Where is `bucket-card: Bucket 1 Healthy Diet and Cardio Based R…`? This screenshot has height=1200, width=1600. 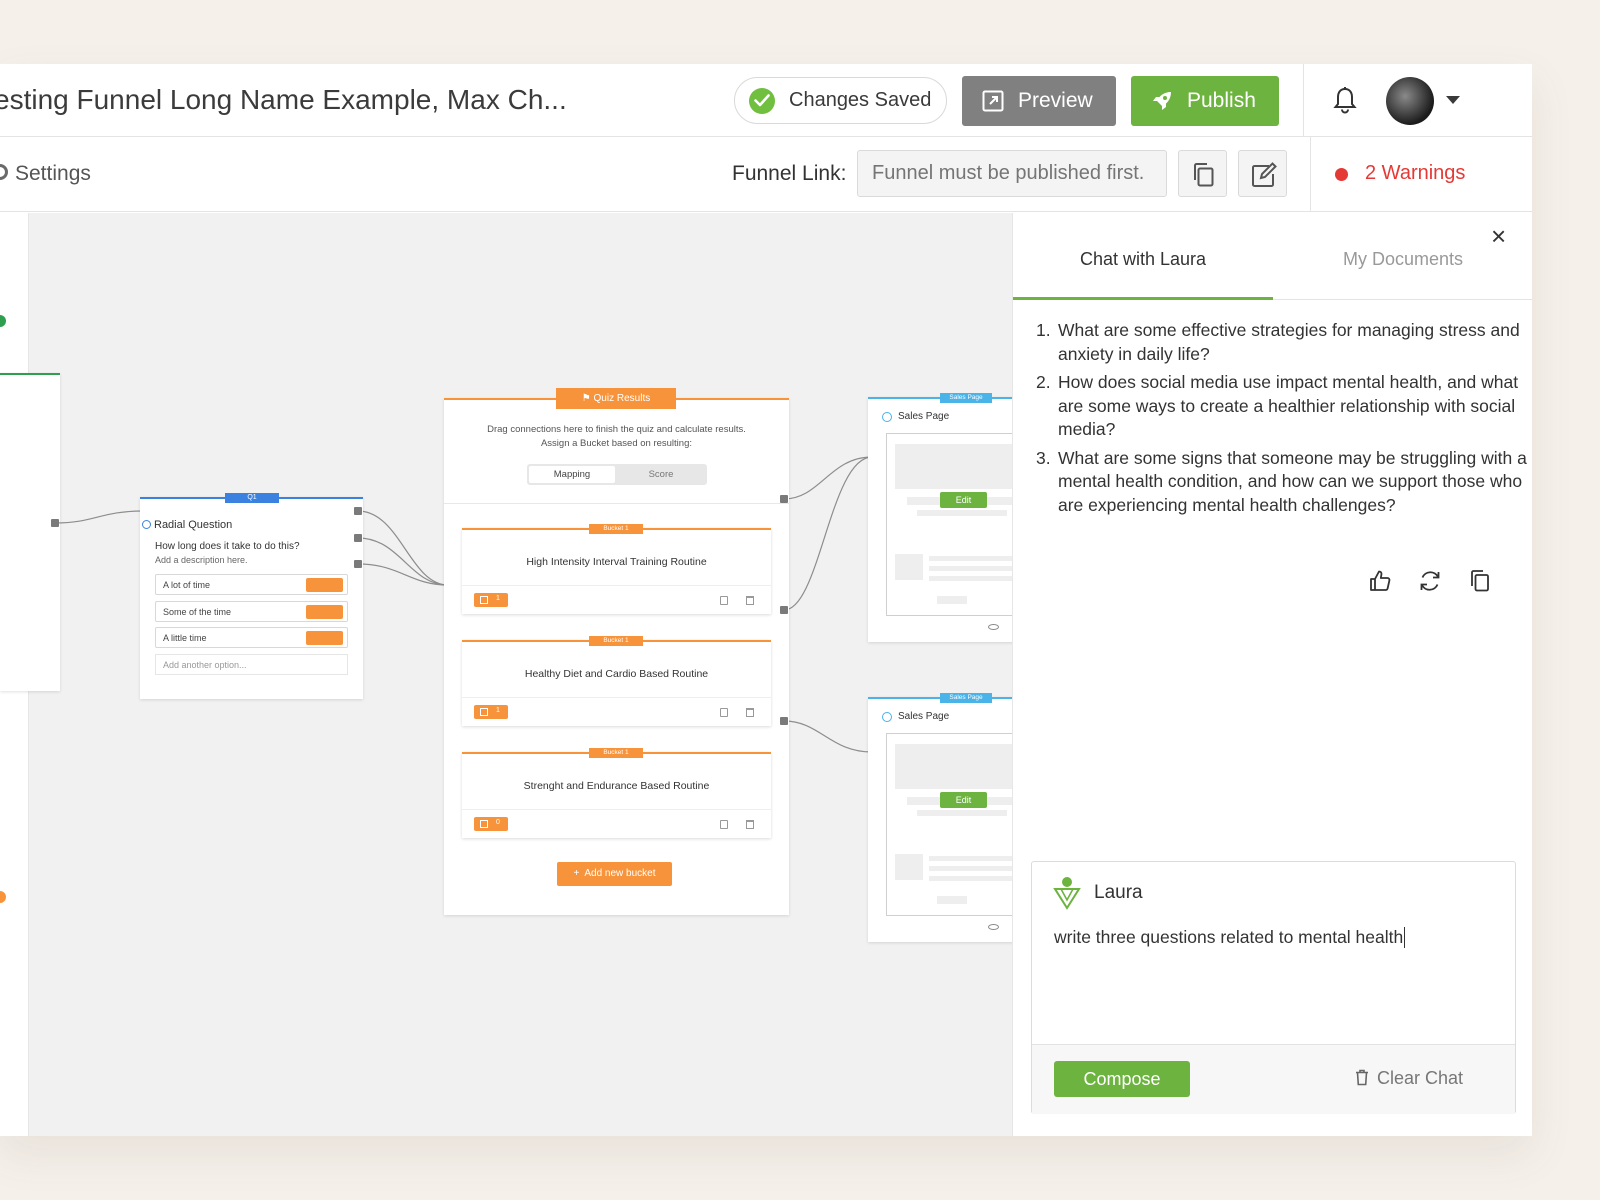 bucket-card: Bucket 1 Healthy Diet and Cardio Based R… is located at coordinates (616, 681).